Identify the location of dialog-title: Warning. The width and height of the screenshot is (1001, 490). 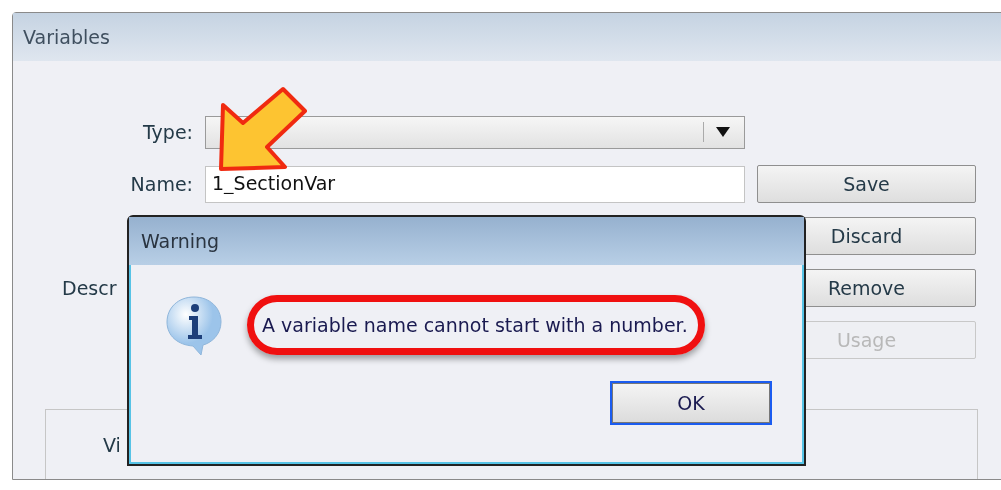
(466, 241).